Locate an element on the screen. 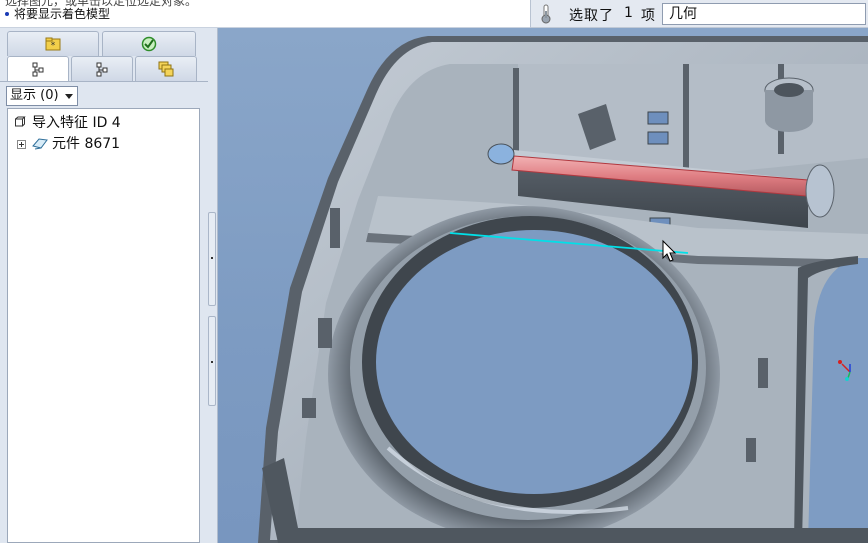 This screenshot has height=543, width=868. tab-folder-browser is located at coordinates (166, 68).